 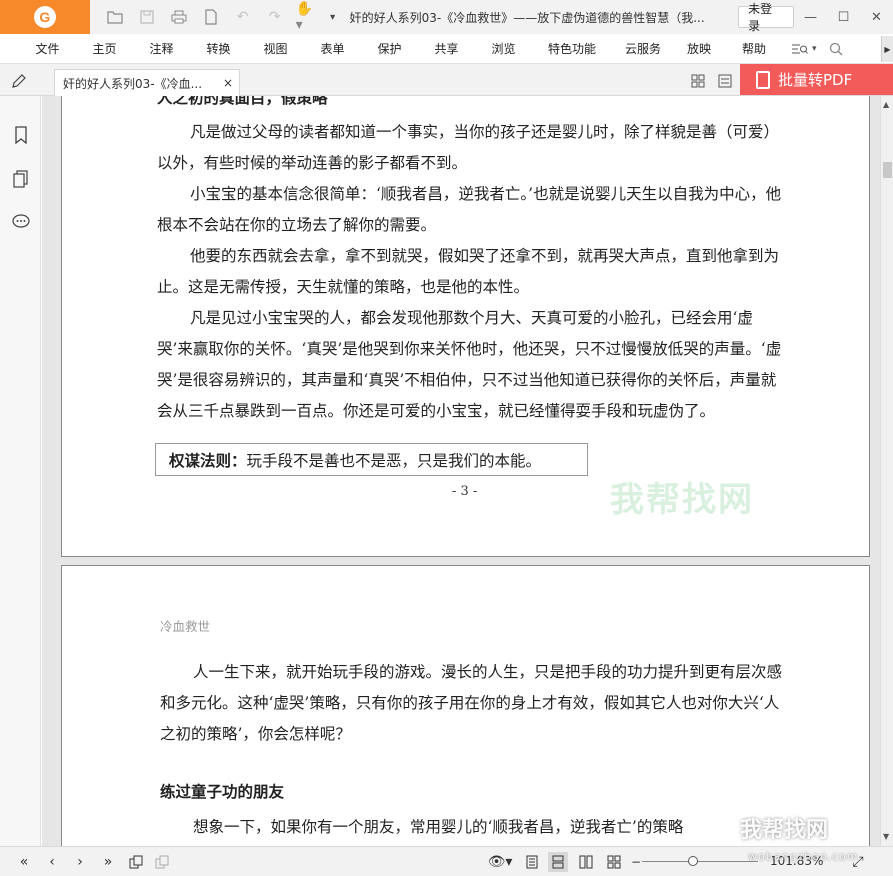 I want to click on continuous-page-icon, so click(x=558, y=862).